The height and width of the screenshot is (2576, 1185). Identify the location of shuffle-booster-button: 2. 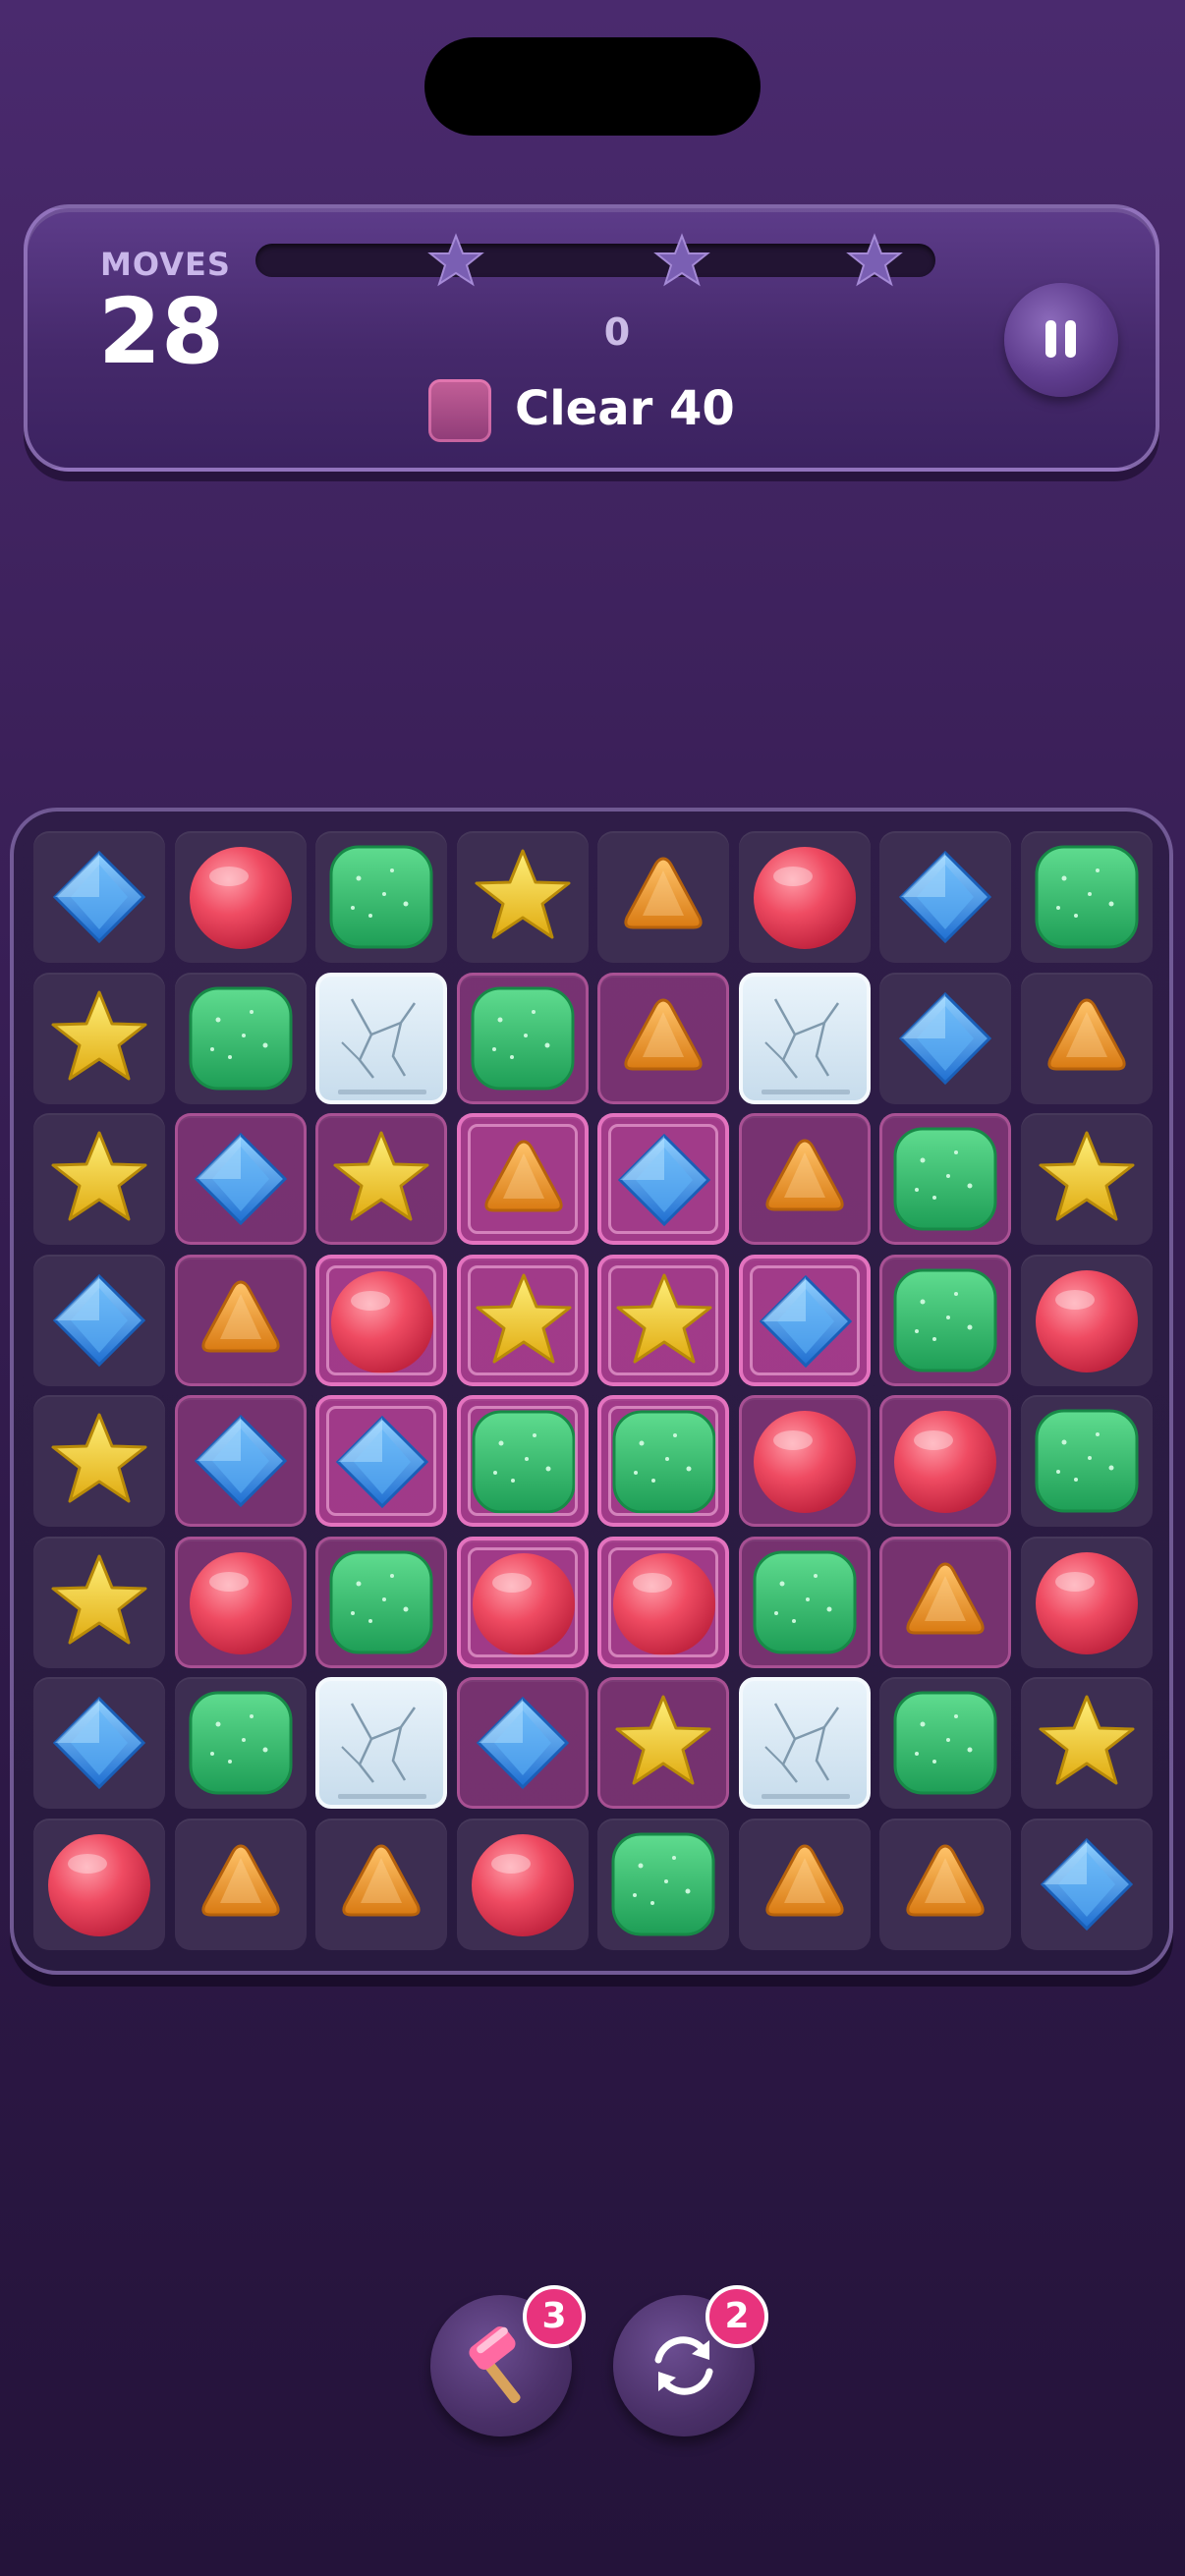
(691, 2360).